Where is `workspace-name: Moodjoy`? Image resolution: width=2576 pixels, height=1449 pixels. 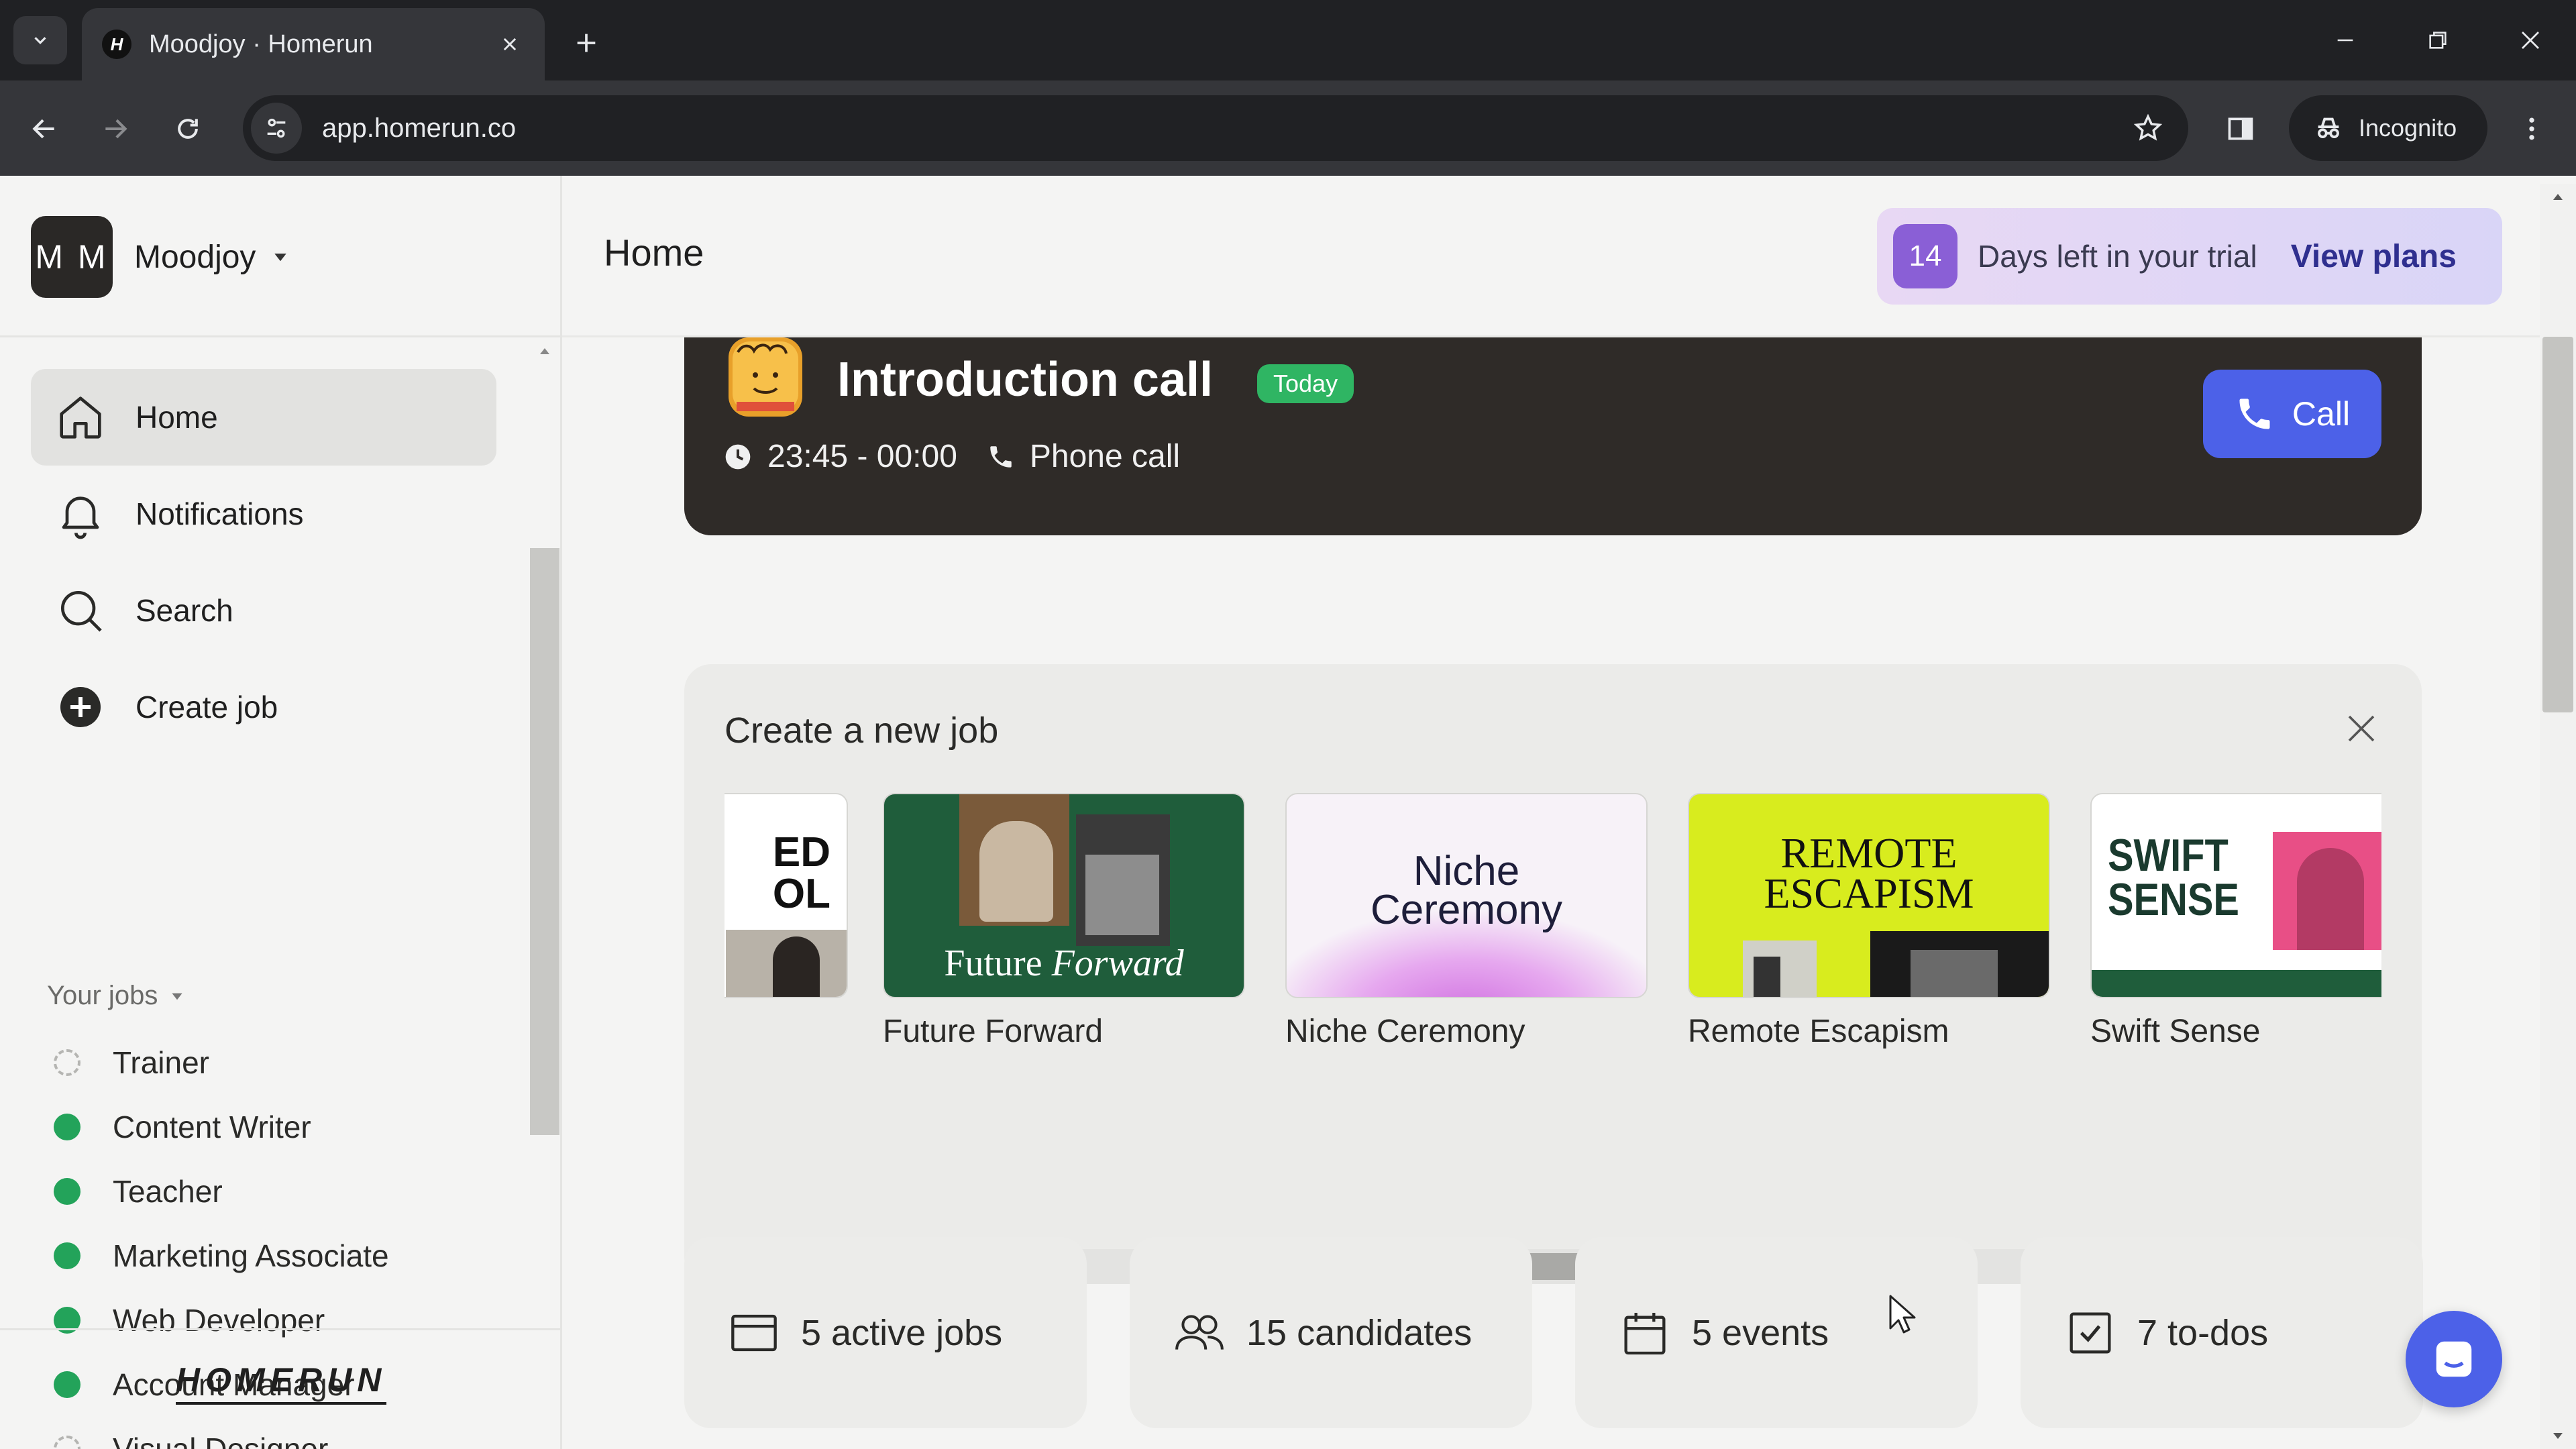
workspace-name: Moodjoy is located at coordinates (195, 257).